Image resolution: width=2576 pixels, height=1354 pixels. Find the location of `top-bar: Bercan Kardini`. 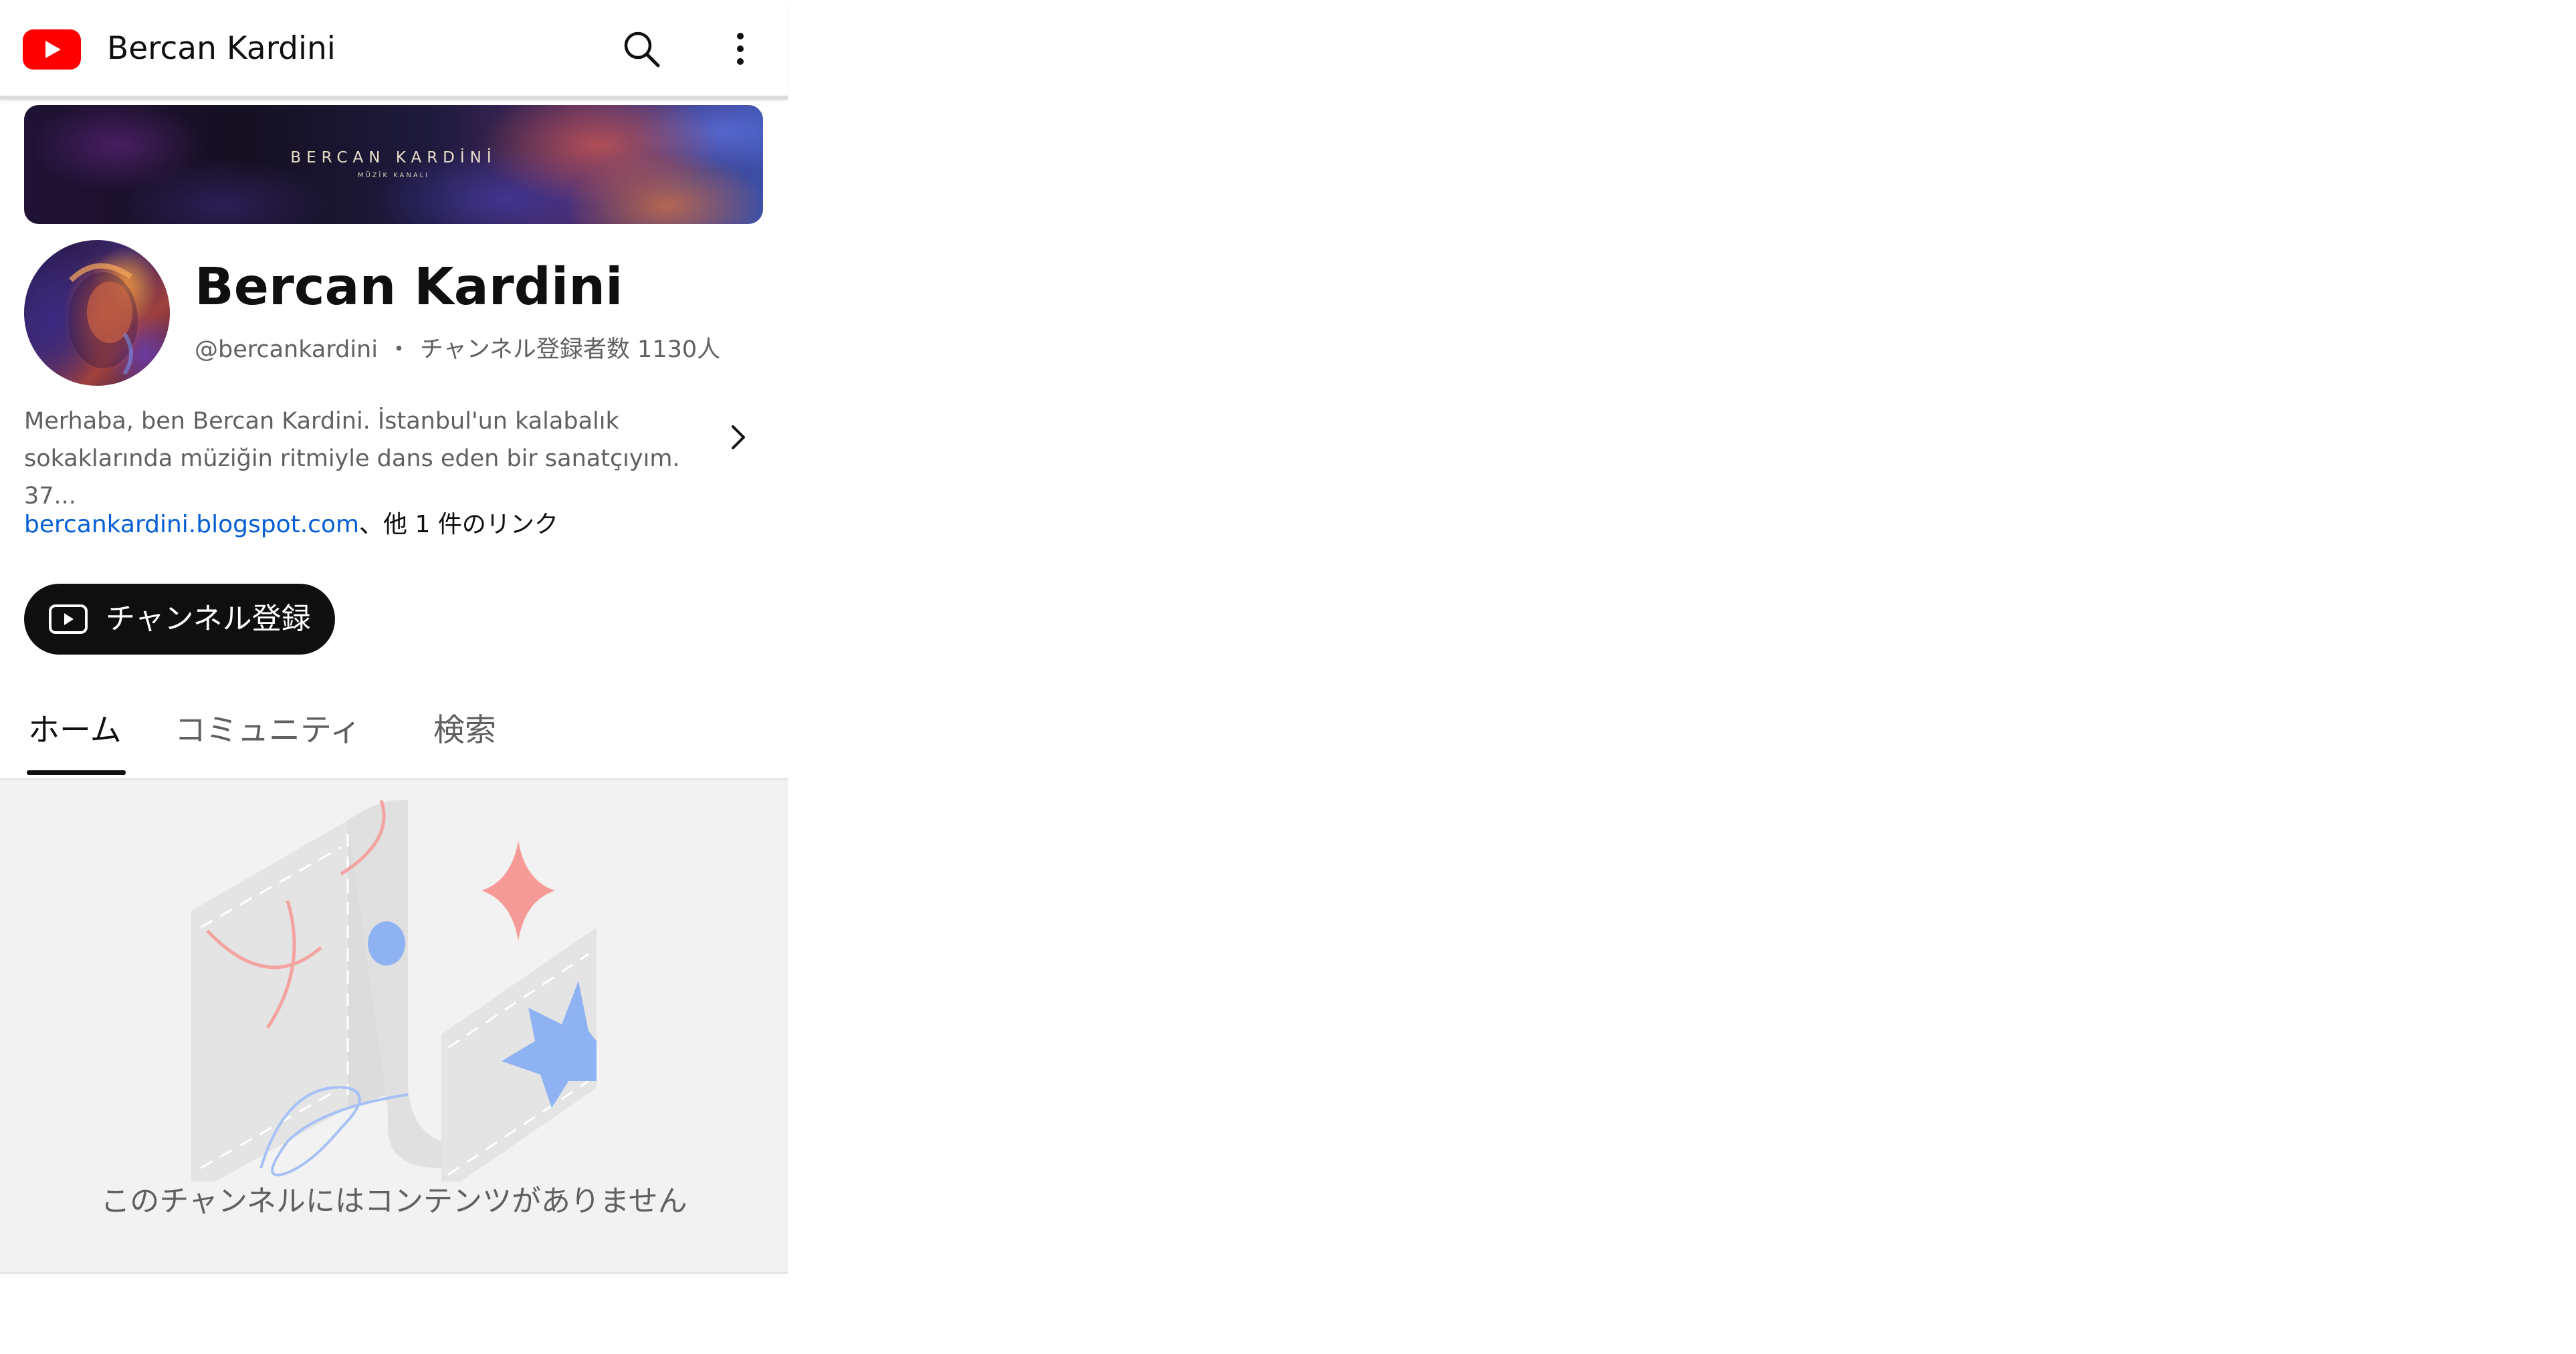

top-bar: Bercan Kardini is located at coordinates (394, 50).